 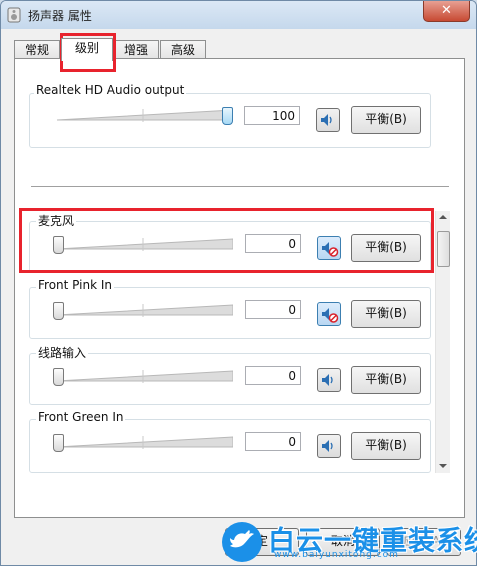 I want to click on window-title: 扬声器 属性, so click(x=60, y=16).